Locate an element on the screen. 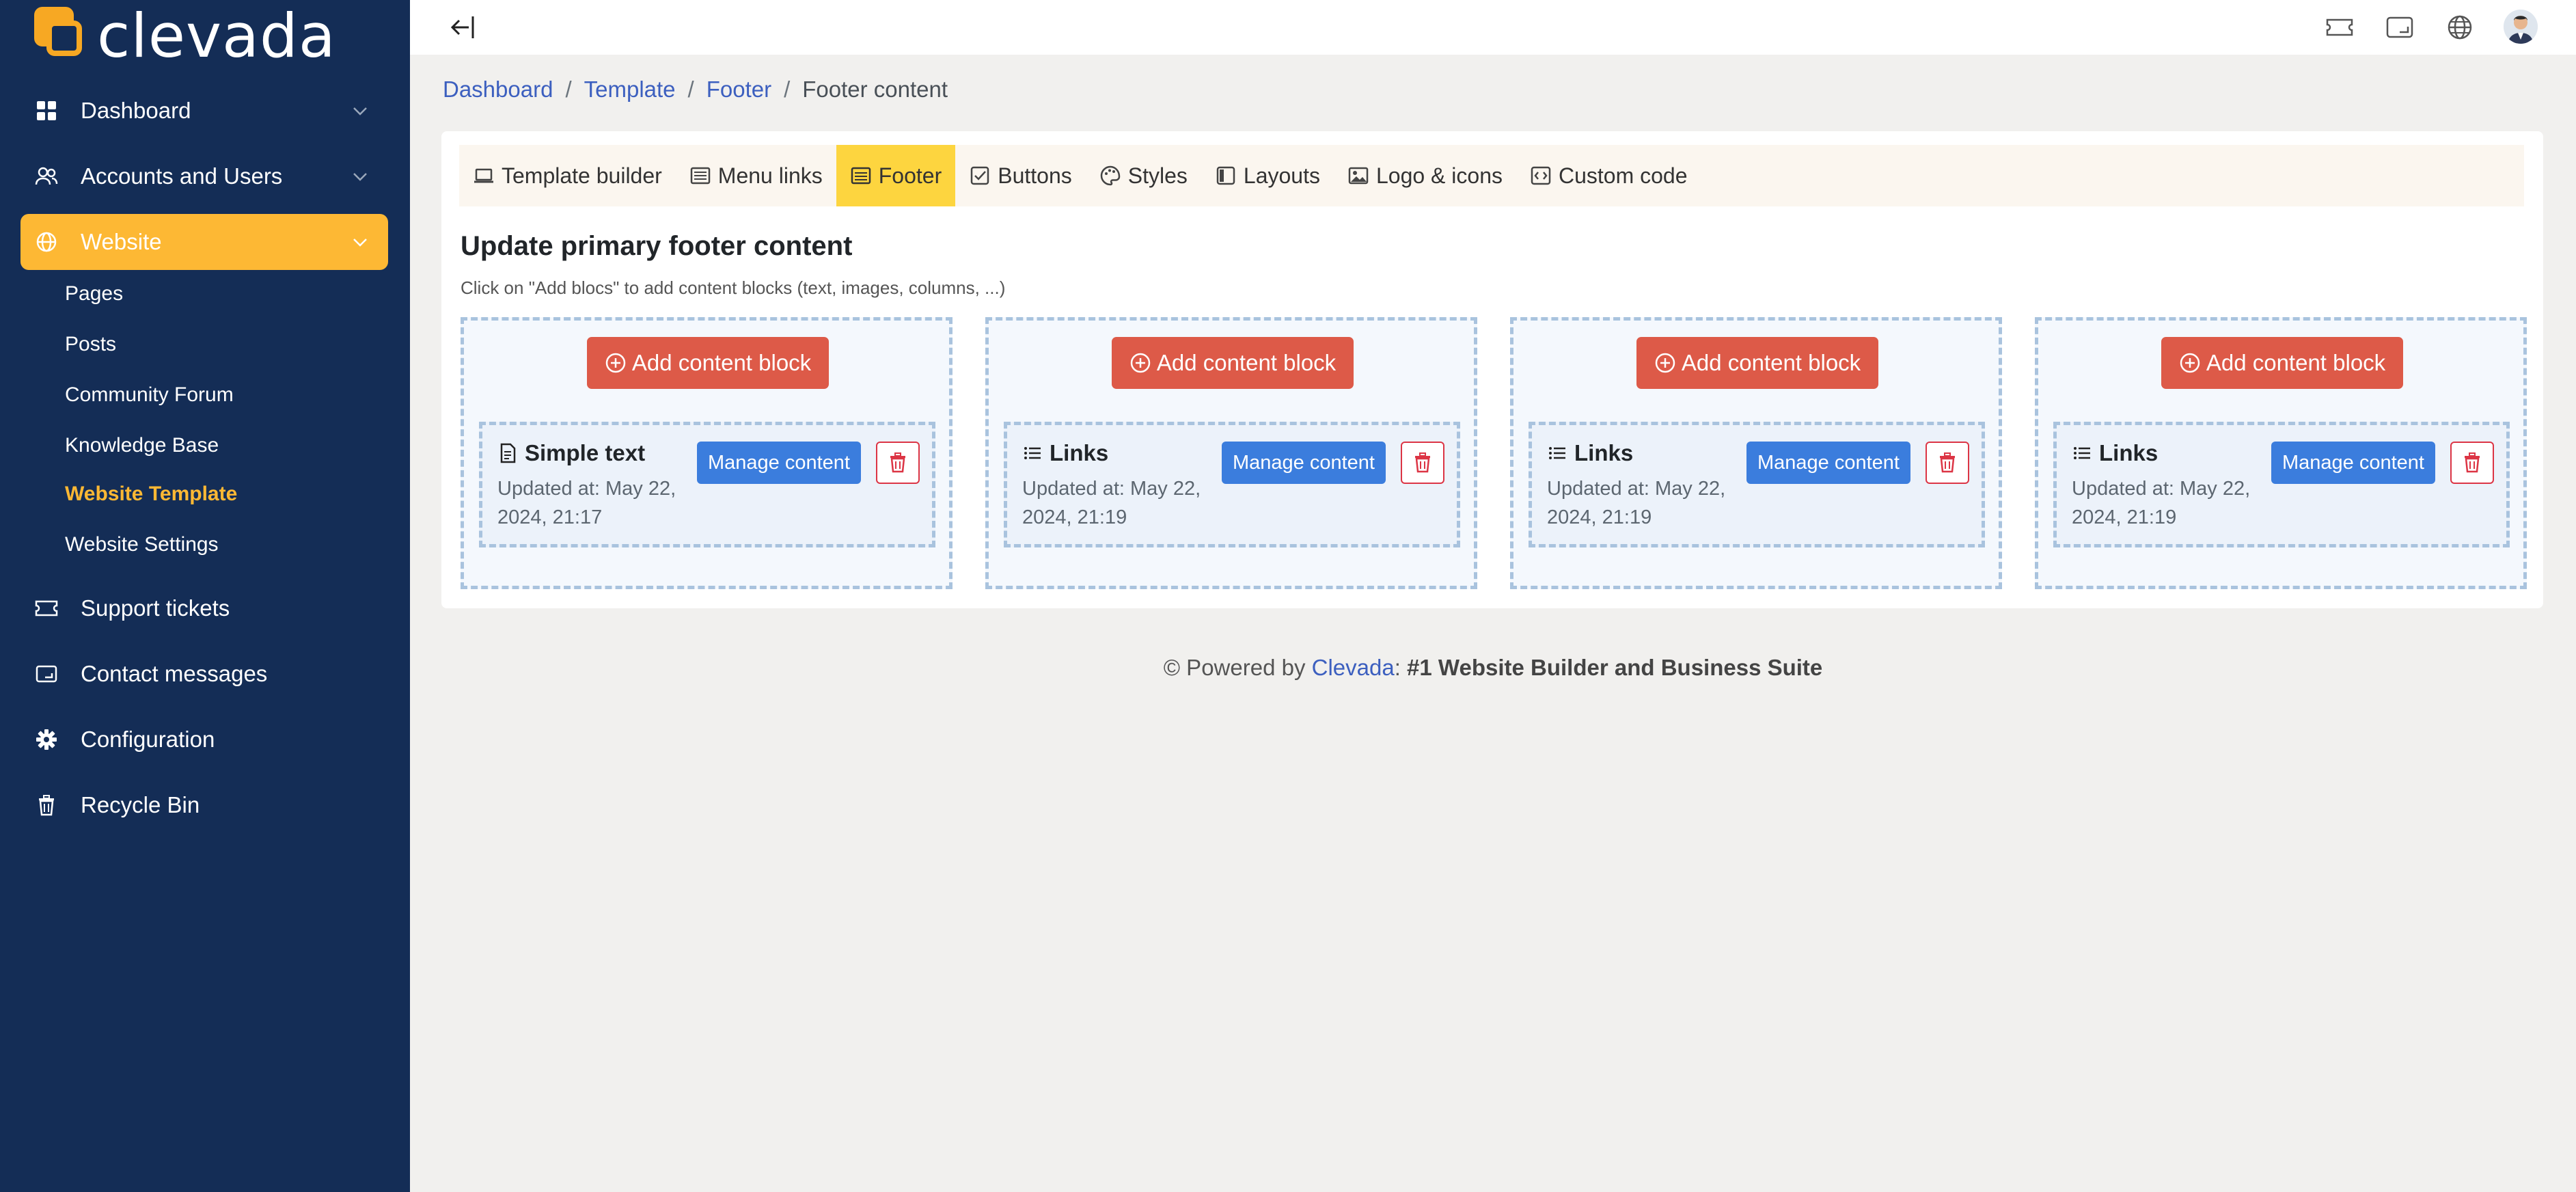  tab-label: Template builder is located at coordinates (582, 175).